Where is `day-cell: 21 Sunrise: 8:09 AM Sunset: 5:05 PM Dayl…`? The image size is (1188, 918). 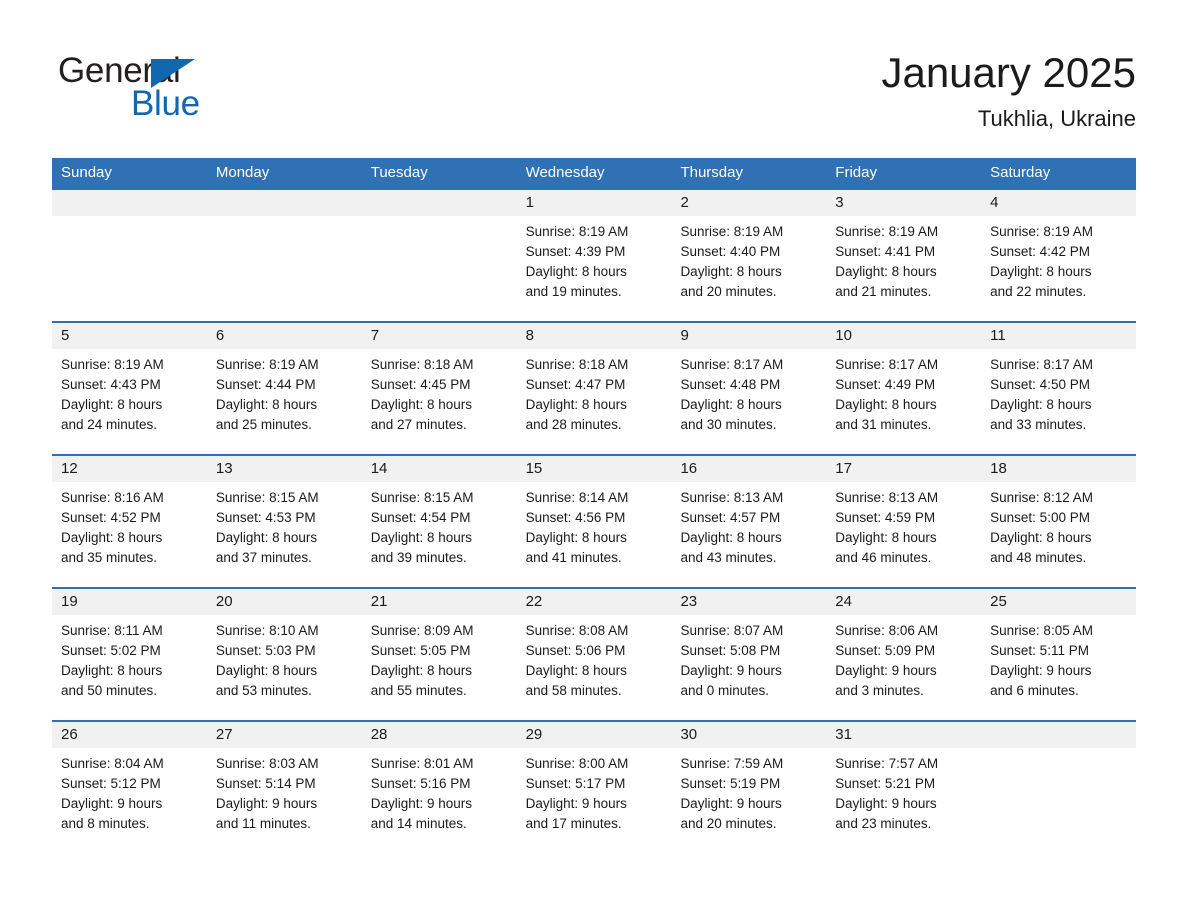
day-cell: 21 Sunrise: 8:09 AM Sunset: 5:05 PM Dayl… is located at coordinates (439, 654).